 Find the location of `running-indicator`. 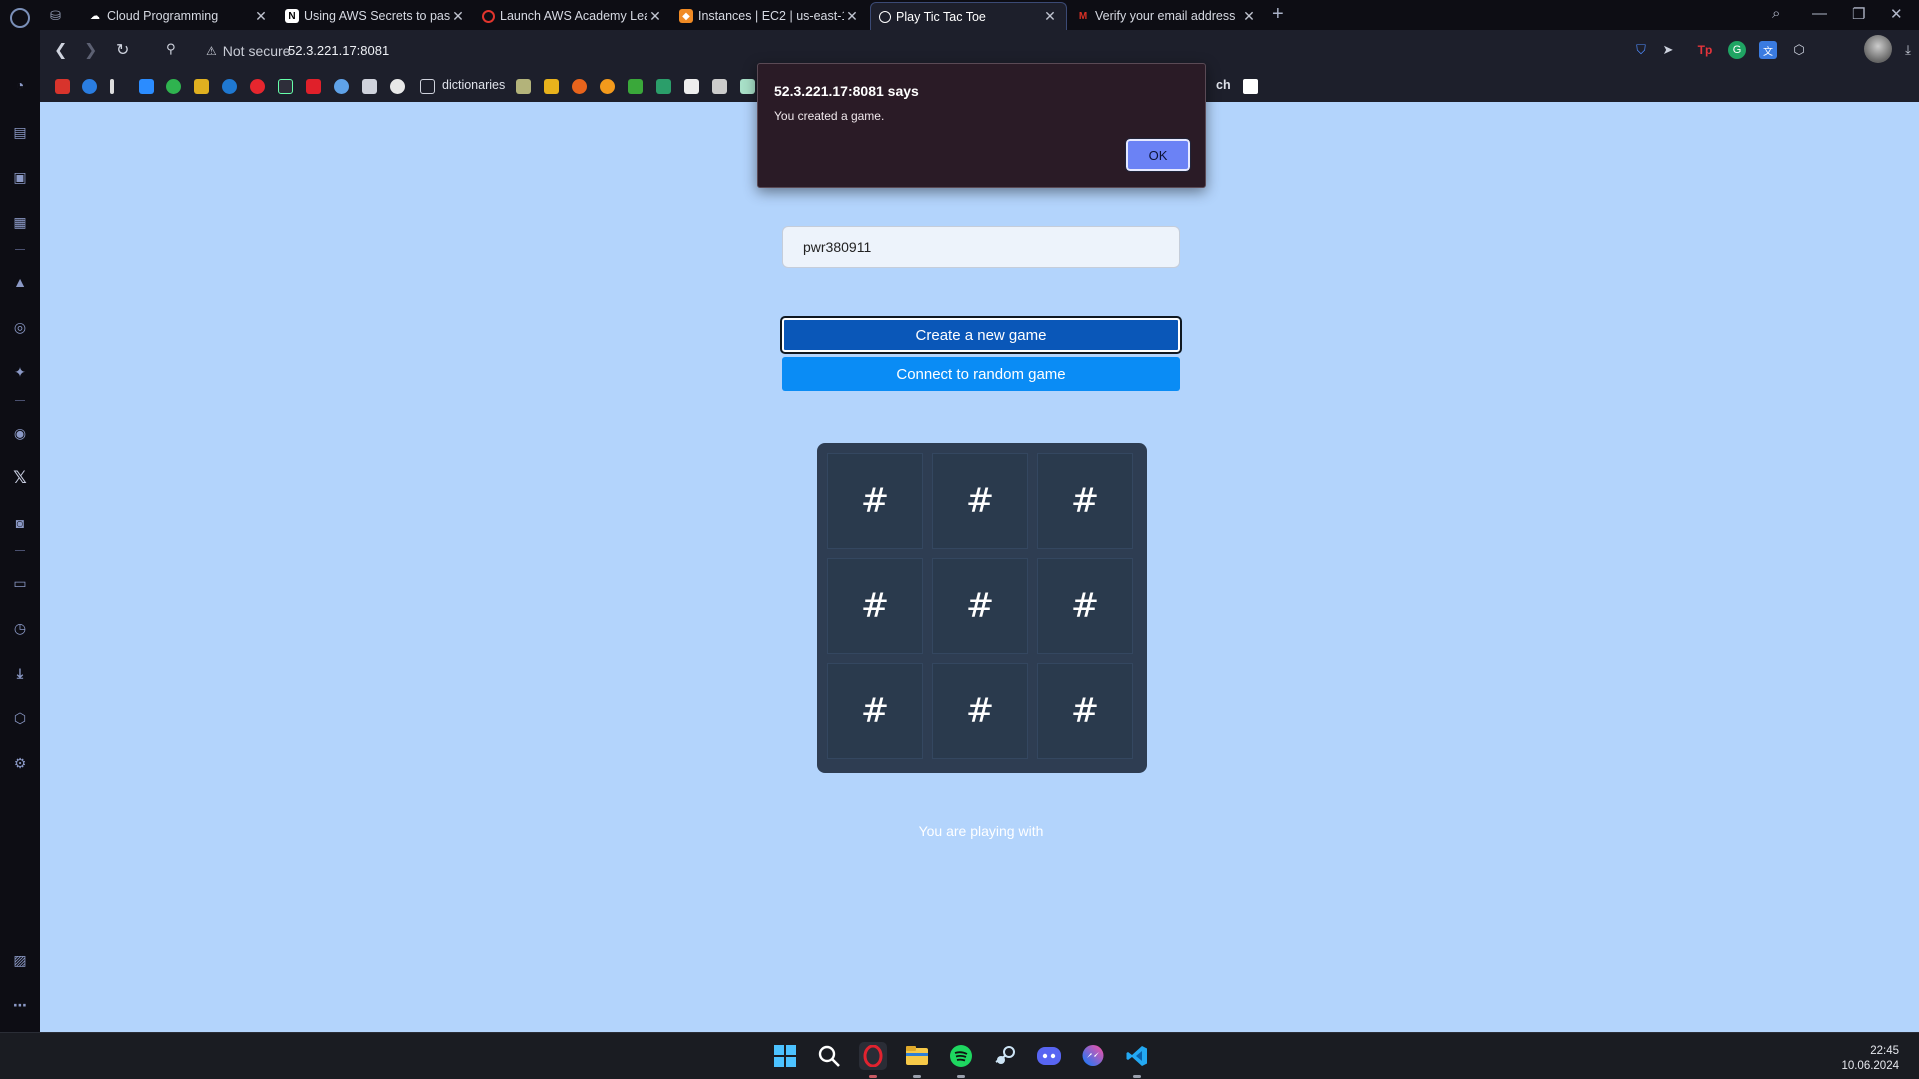

running-indicator is located at coordinates (1137, 1076).